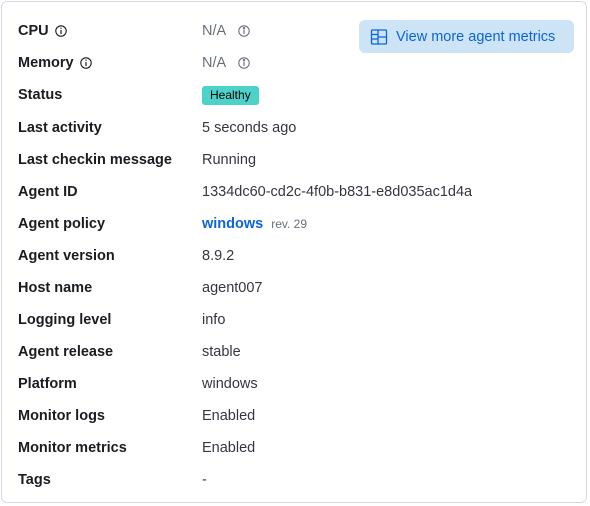 This screenshot has width=590, height=506. Describe the element at coordinates (204, 480) in the screenshot. I see `tags-value: -` at that location.